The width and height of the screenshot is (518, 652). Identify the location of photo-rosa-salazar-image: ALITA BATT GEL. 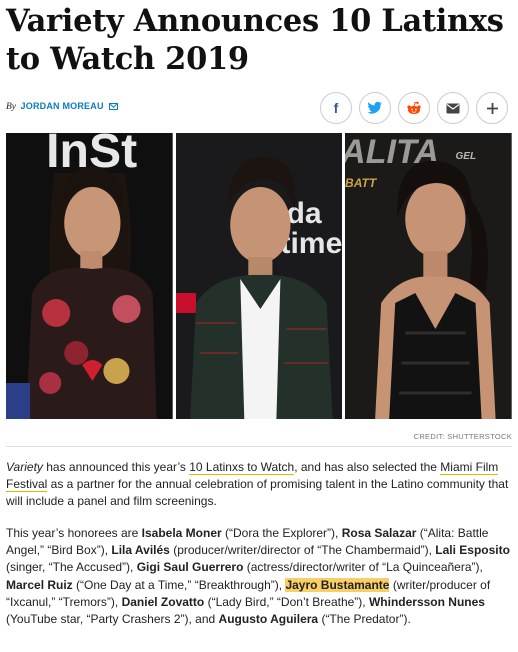
(429, 276).